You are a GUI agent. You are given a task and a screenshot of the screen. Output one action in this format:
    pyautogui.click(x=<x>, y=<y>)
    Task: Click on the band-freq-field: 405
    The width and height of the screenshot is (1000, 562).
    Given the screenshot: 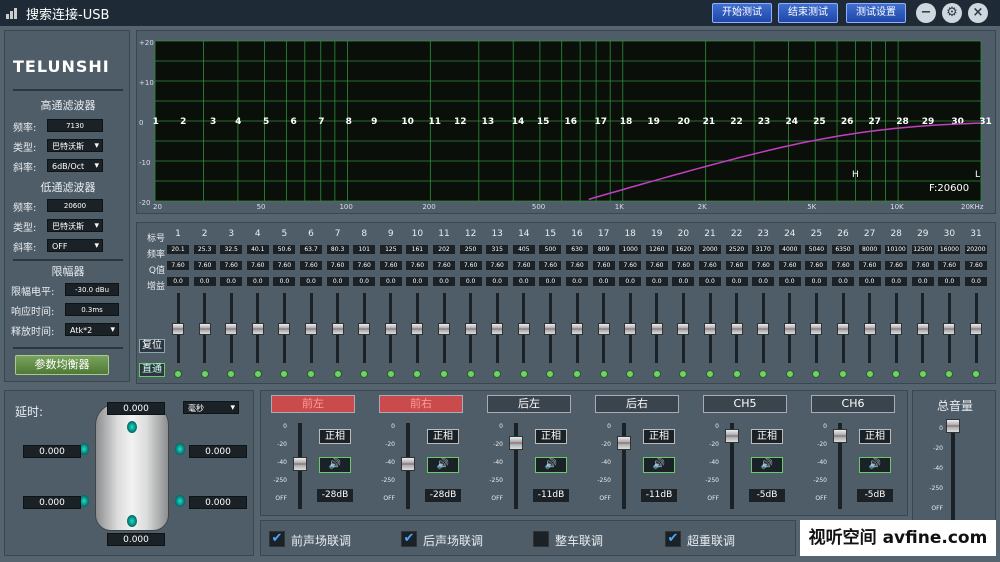 What is the action you would take?
    pyautogui.click(x=523, y=249)
    